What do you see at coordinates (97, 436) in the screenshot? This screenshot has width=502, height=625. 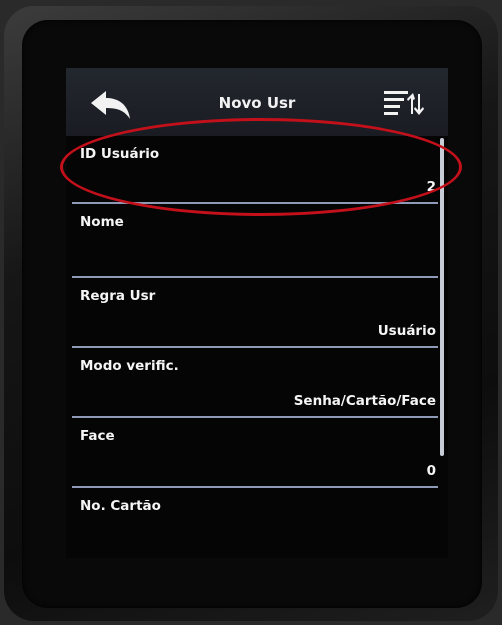 I see `field-label: Face` at bounding box center [97, 436].